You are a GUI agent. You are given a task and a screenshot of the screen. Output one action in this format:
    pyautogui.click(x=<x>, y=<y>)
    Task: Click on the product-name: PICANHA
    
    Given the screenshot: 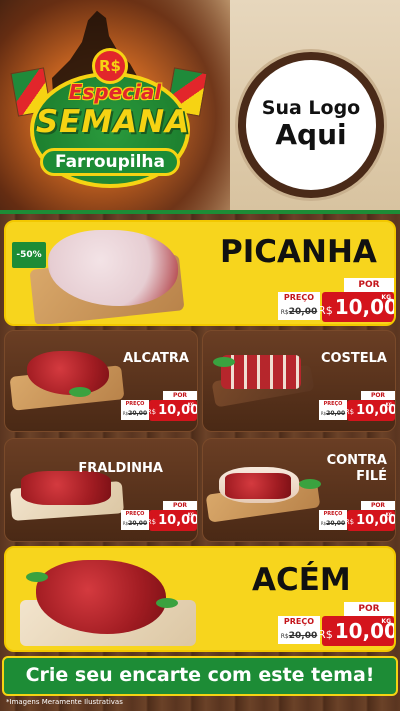 What is the action you would take?
    pyautogui.click(x=298, y=252)
    